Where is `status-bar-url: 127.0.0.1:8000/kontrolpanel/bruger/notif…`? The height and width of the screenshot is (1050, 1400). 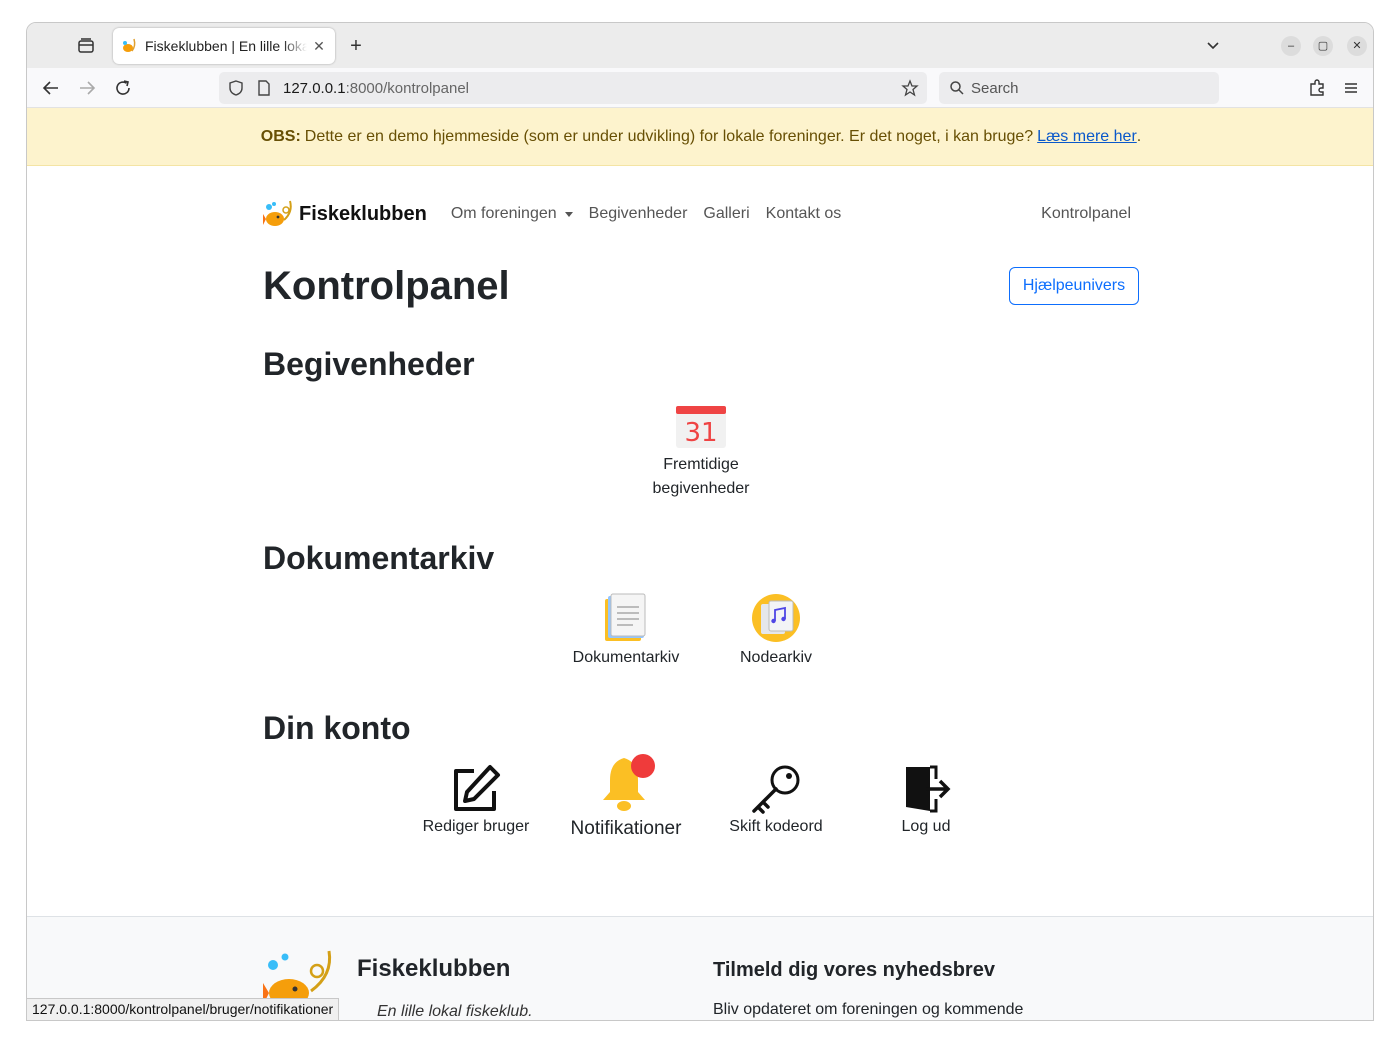 status-bar-url: 127.0.0.1:8000/kontrolpanel/bruger/notif… is located at coordinates (183, 1009).